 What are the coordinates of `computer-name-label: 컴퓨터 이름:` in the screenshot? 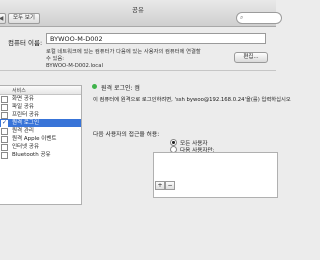 It's located at (25, 43).